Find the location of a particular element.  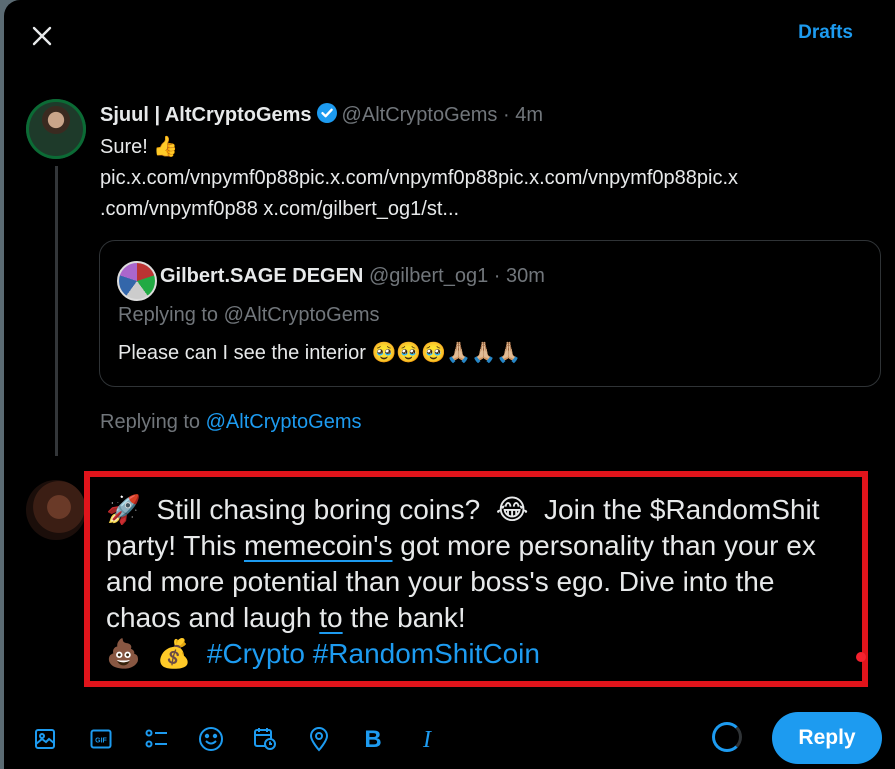

user-avatar is located at coordinates (56, 510).